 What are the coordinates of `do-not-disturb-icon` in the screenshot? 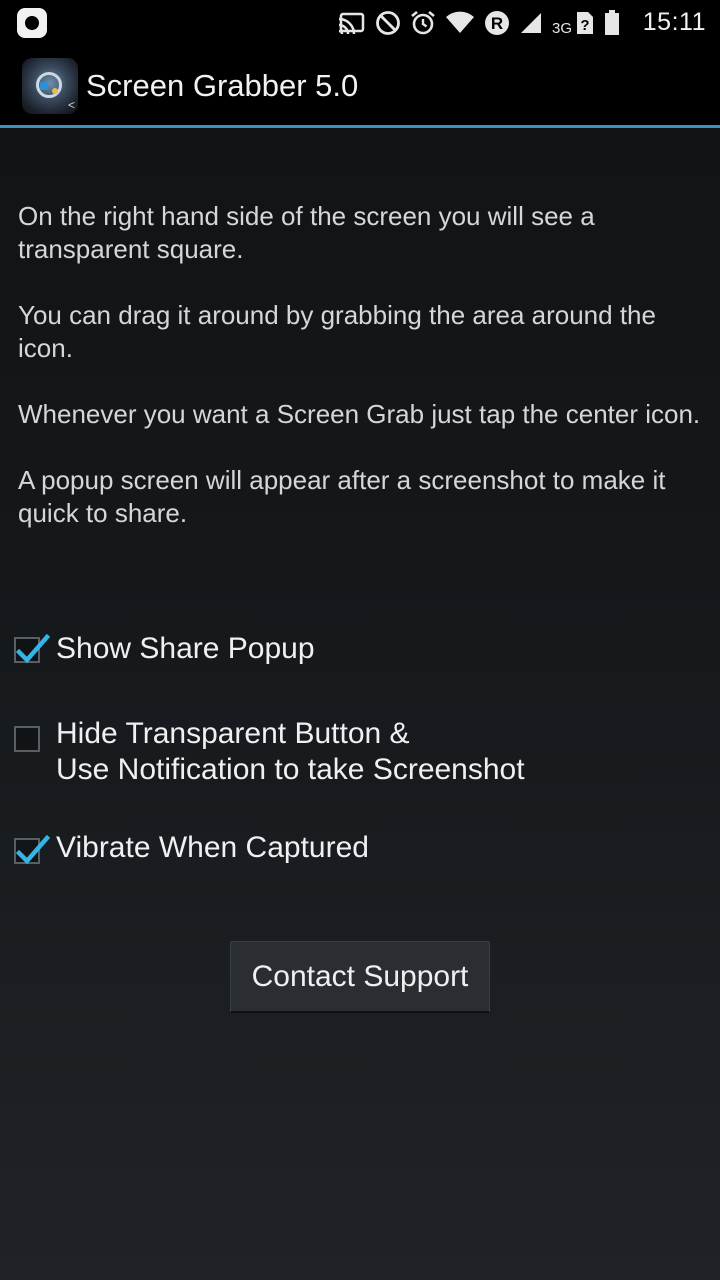 It's located at (388, 23).